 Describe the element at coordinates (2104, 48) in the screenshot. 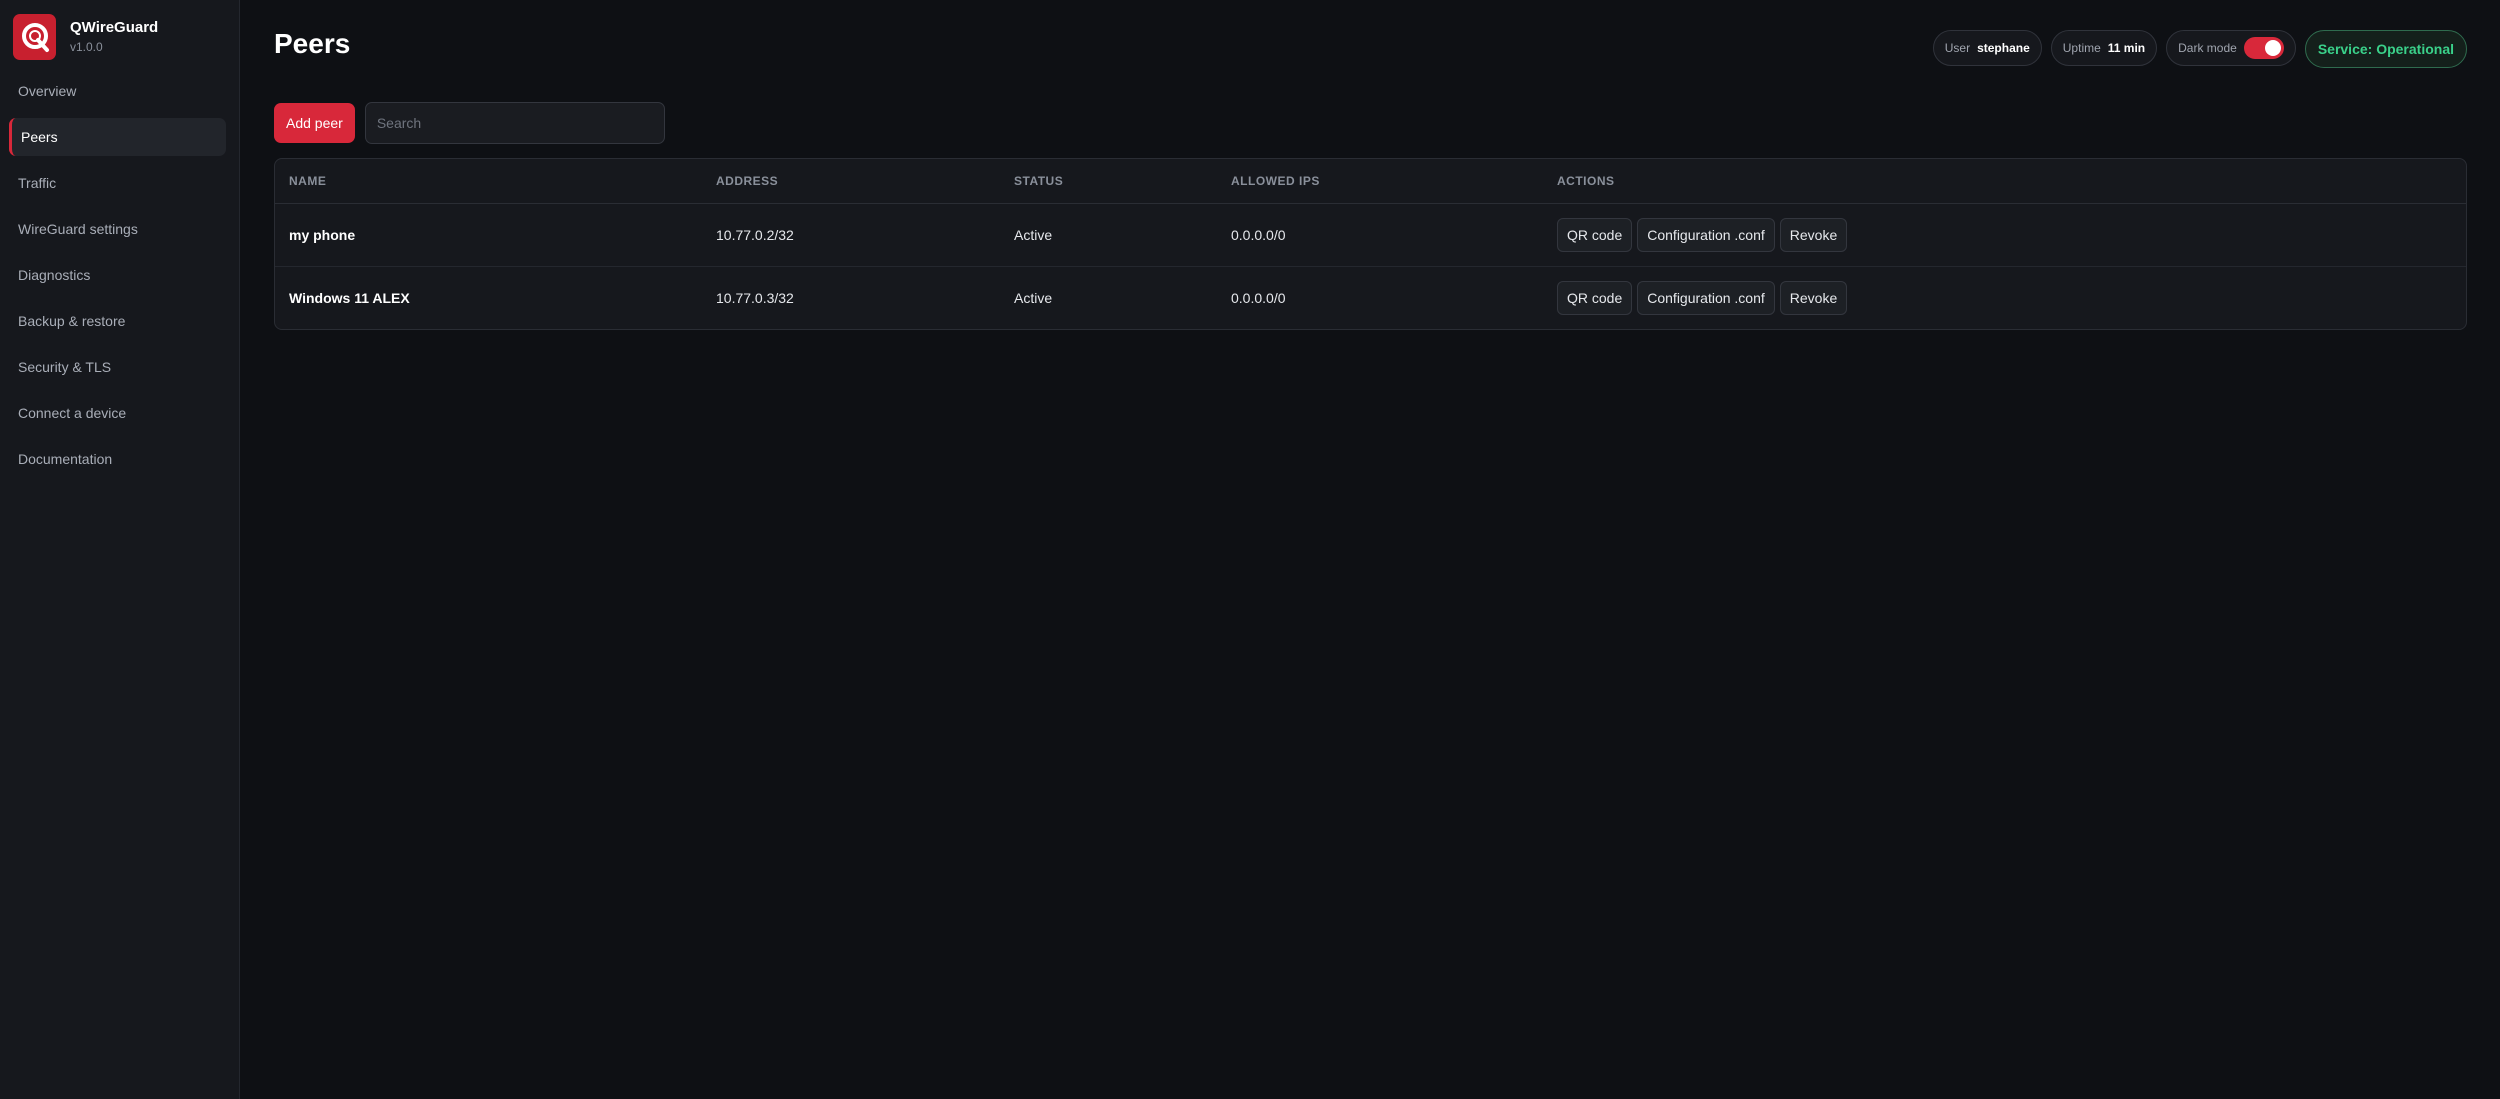

I see `uptime-pill: Uptime 11 min` at that location.